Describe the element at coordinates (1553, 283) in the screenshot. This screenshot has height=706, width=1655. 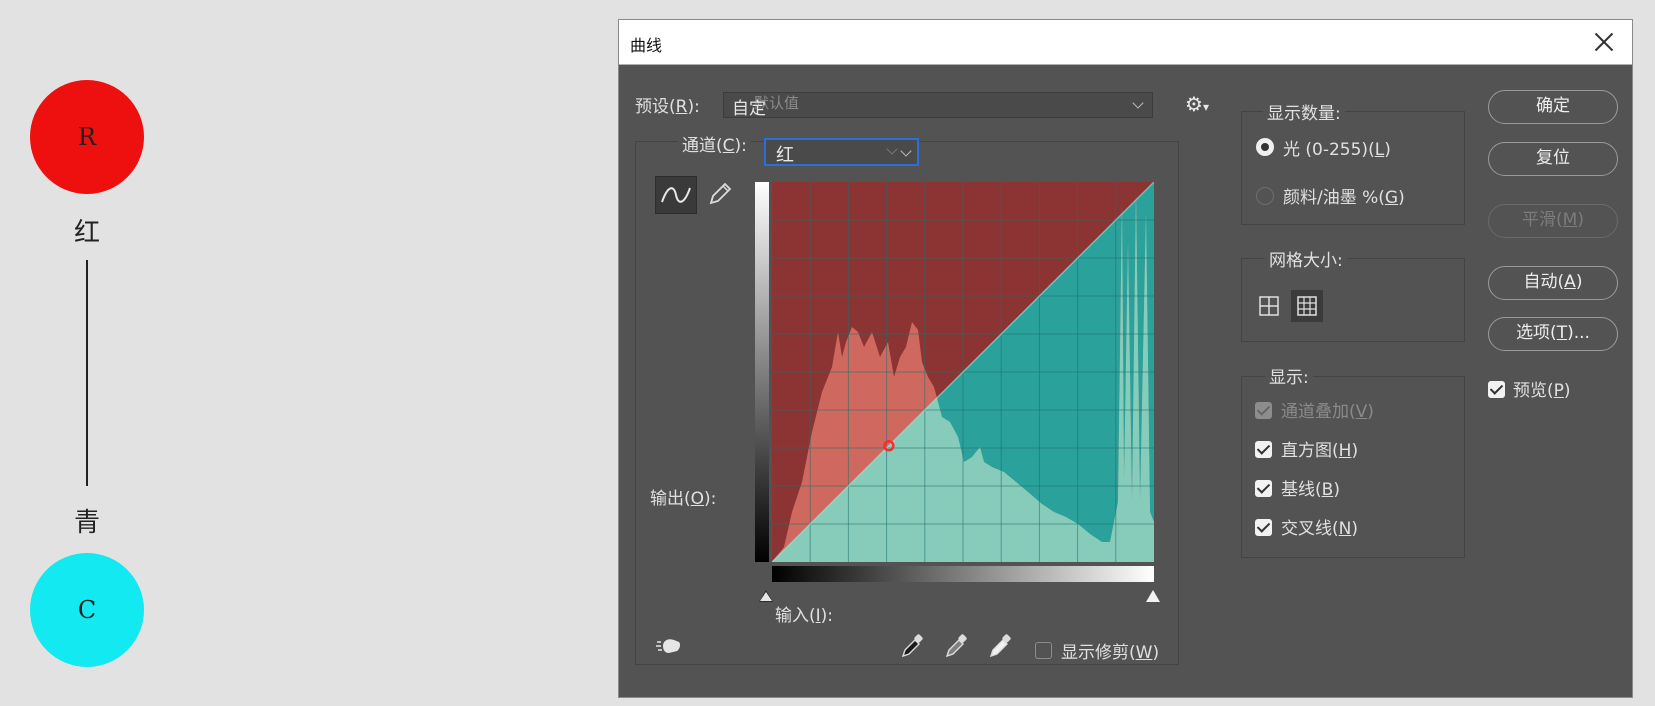
I see `auto-button: 自动(A)` at that location.